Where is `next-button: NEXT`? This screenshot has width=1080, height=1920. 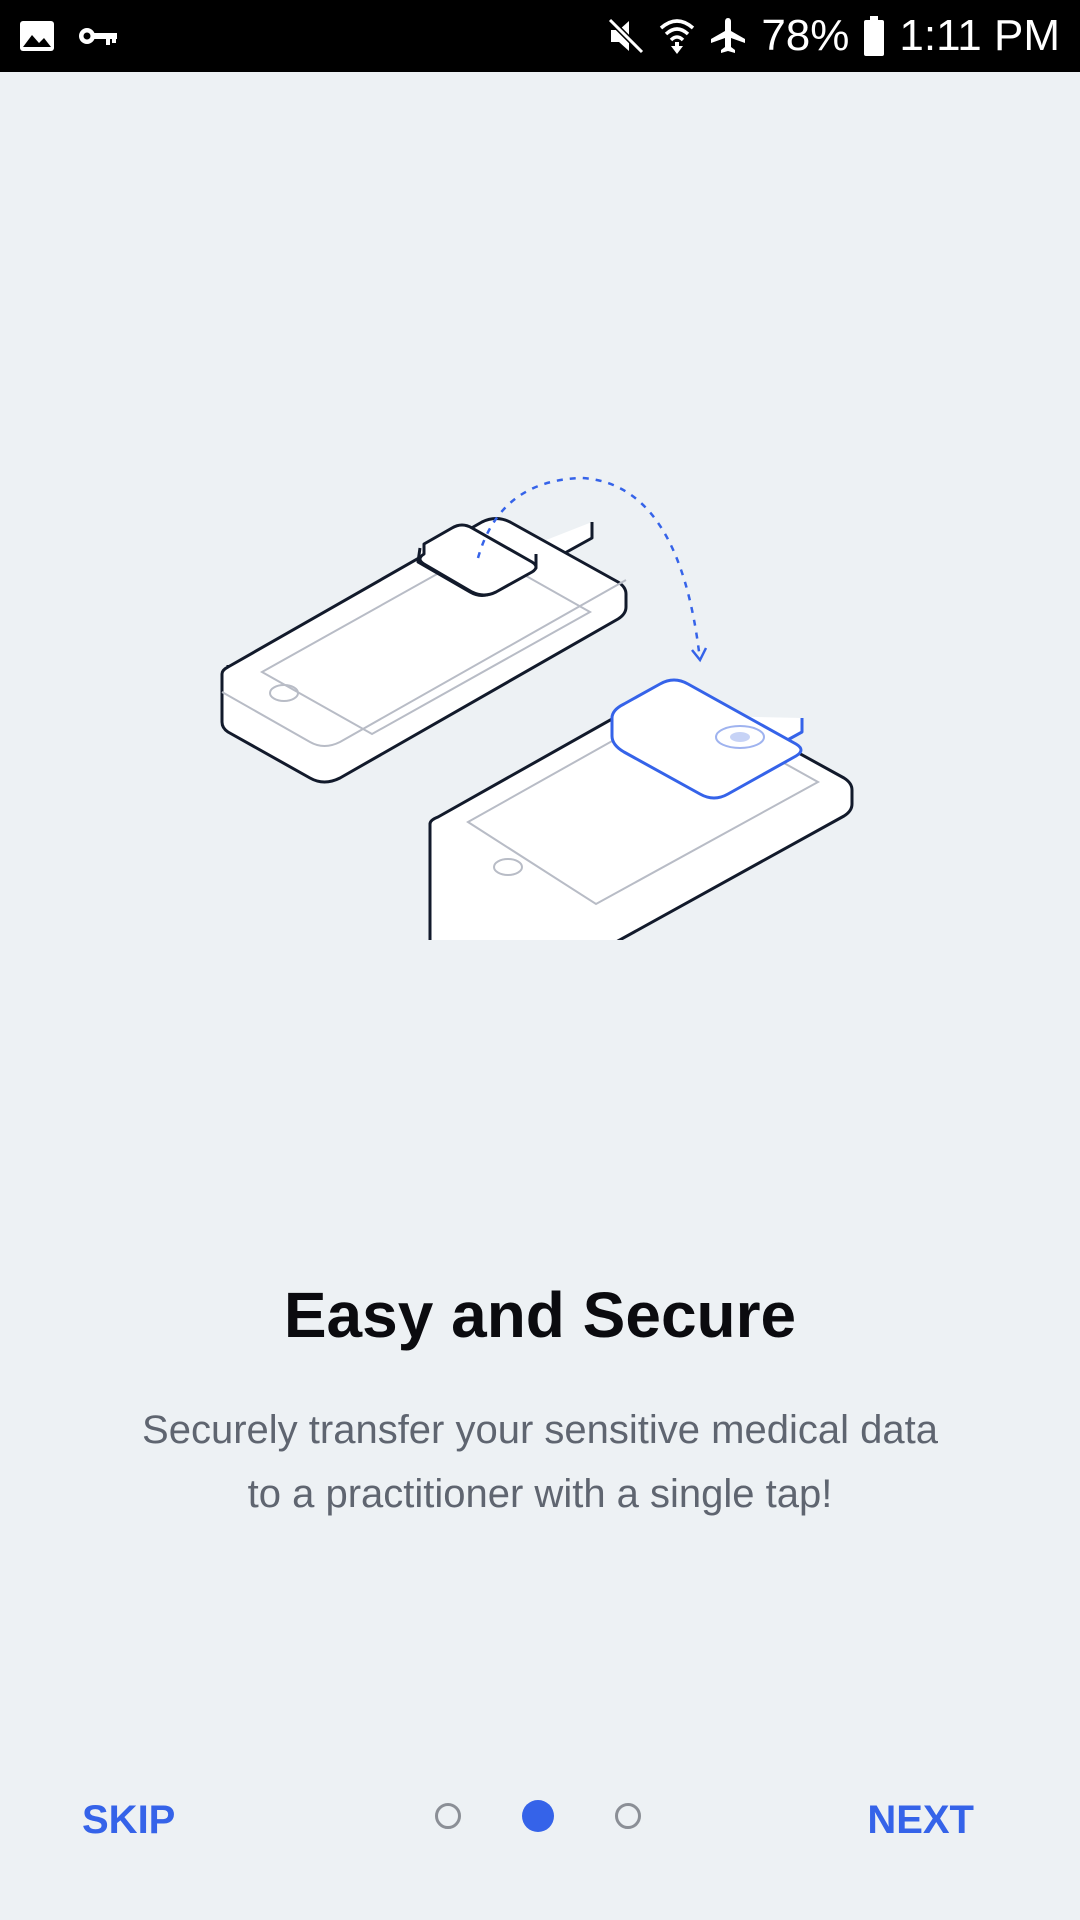 next-button: NEXT is located at coordinates (920, 1820).